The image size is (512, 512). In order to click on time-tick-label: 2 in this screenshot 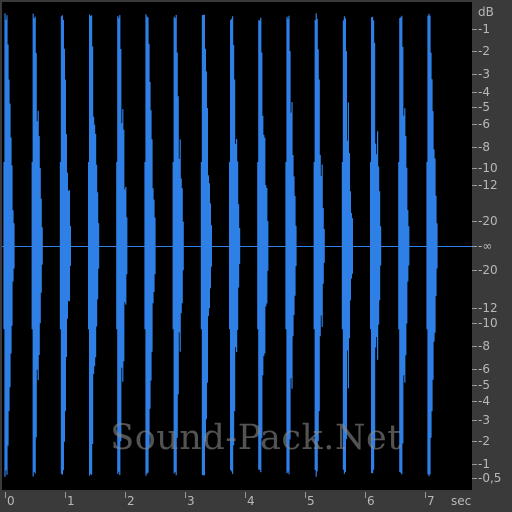, I will do `click(131, 501)`.